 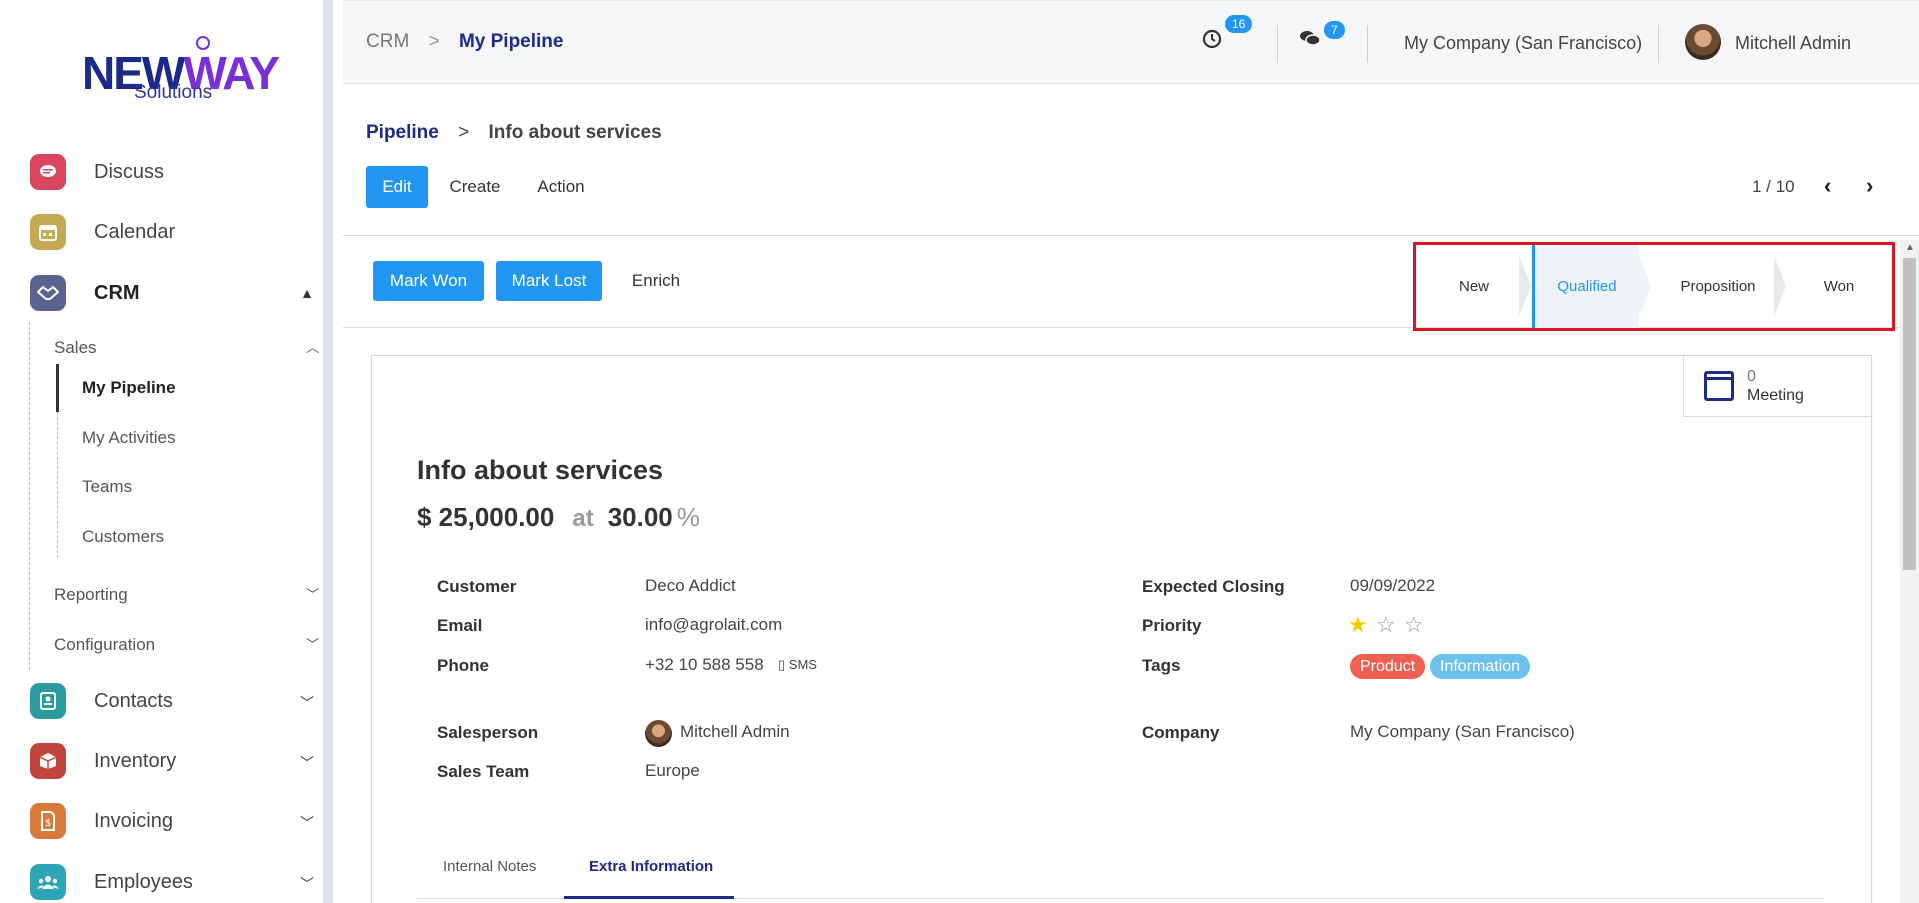 What do you see at coordinates (117, 292) in the screenshot?
I see `sidebar-item-label: CRM` at bounding box center [117, 292].